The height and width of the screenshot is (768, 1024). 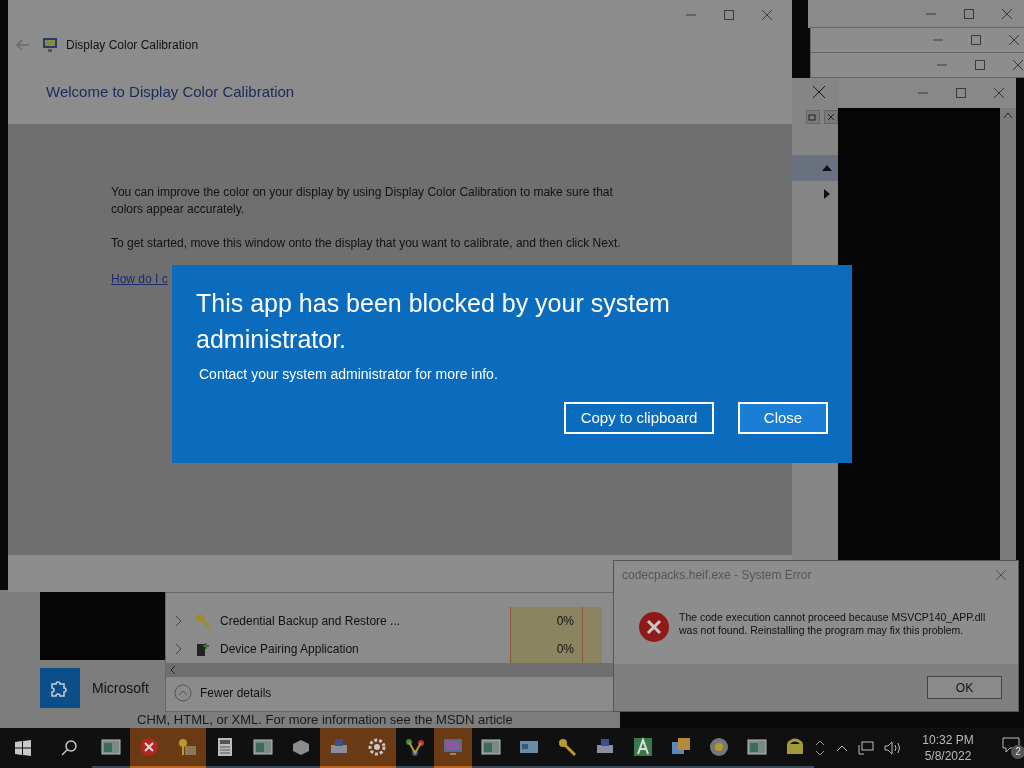 I want to click on clock-time: 10:32 PM, so click(x=948, y=740).